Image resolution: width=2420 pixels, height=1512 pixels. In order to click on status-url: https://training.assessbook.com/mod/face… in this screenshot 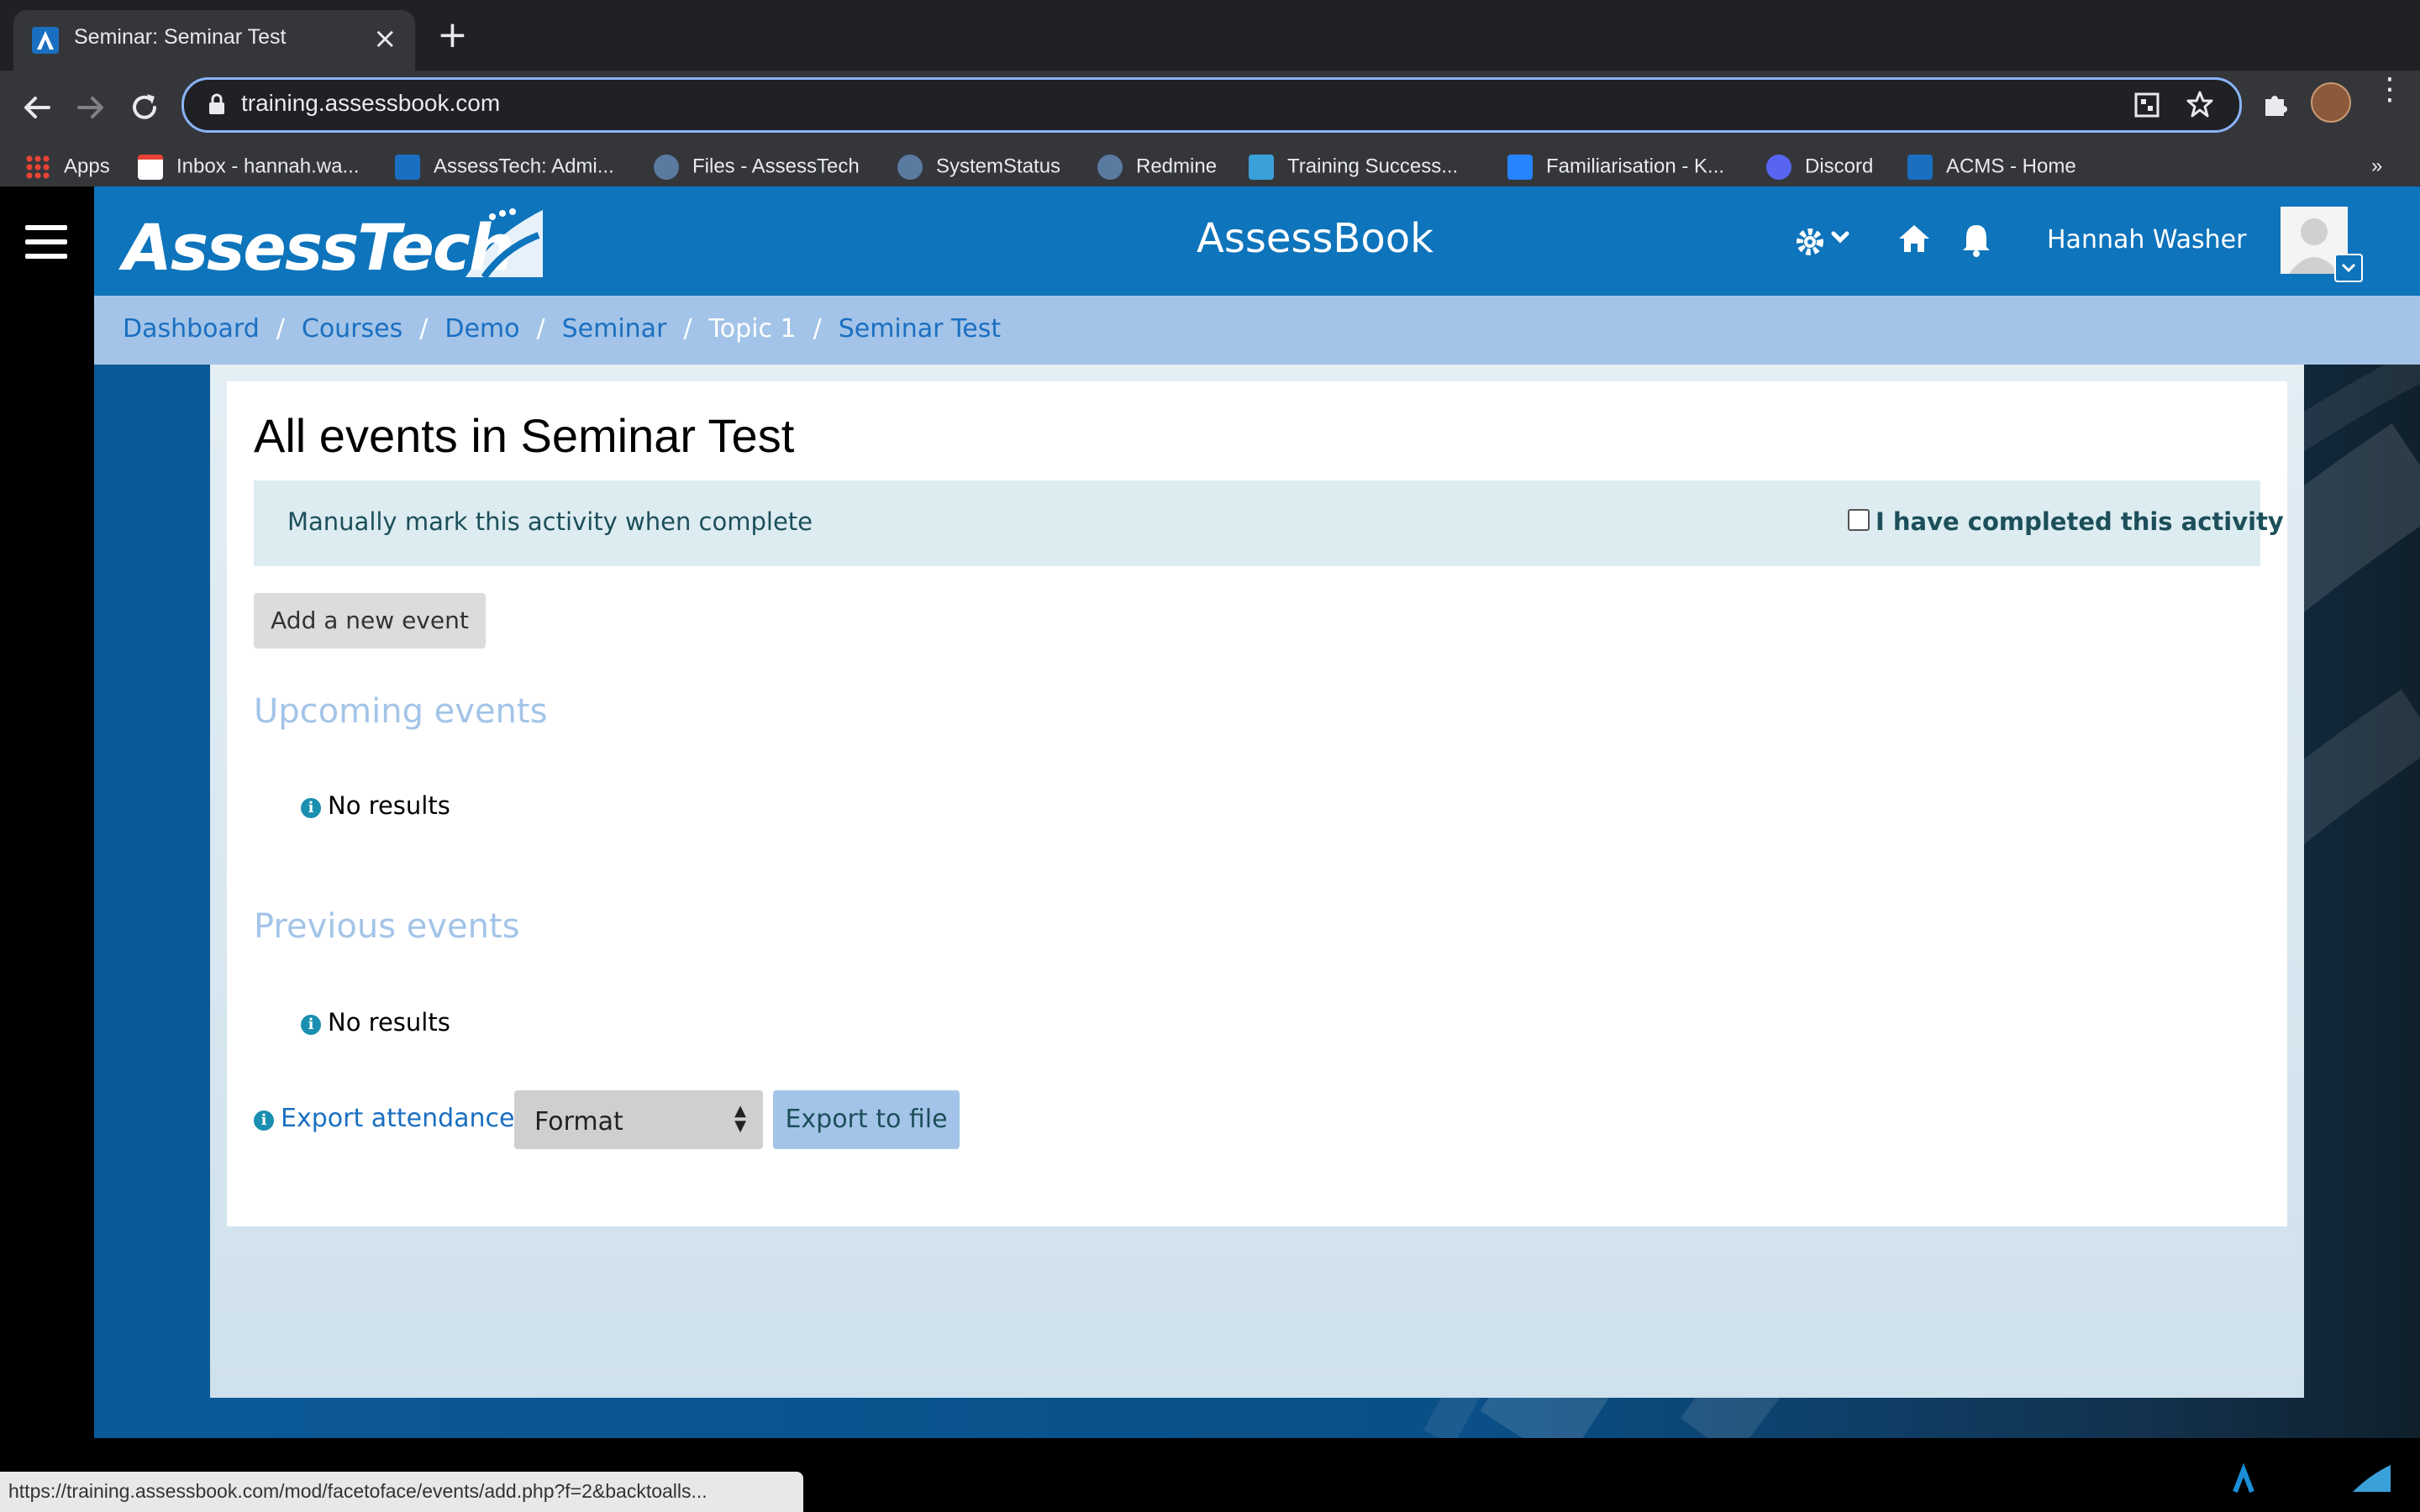, I will do `click(358, 1491)`.